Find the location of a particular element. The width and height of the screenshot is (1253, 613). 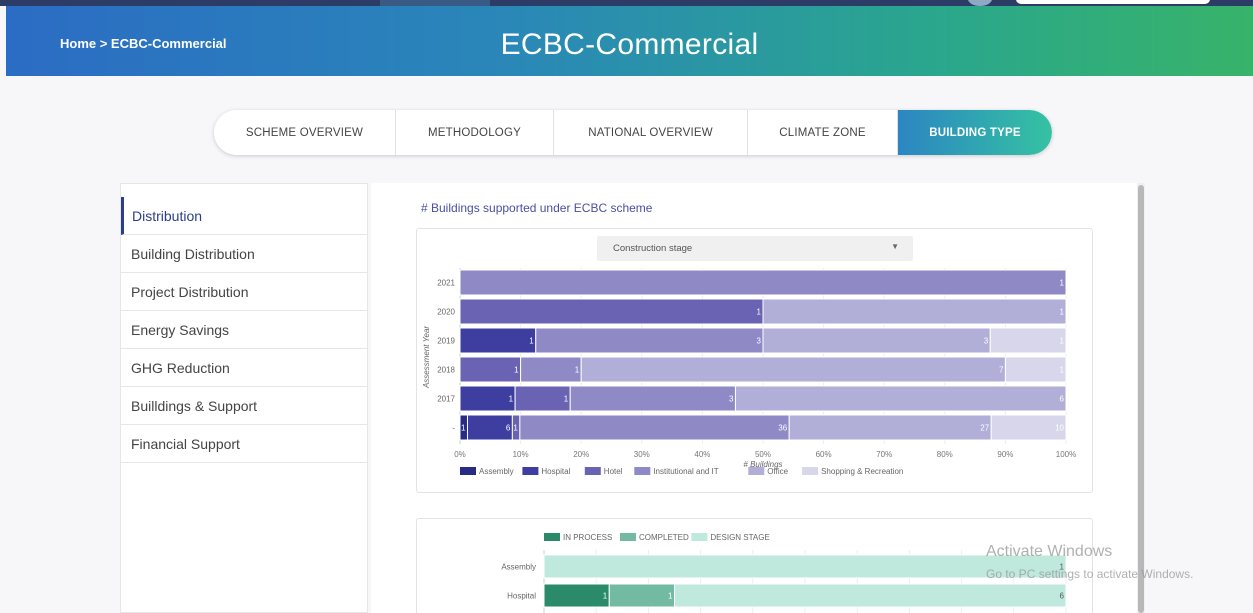

y-tick-label: - is located at coordinates (453, 428).